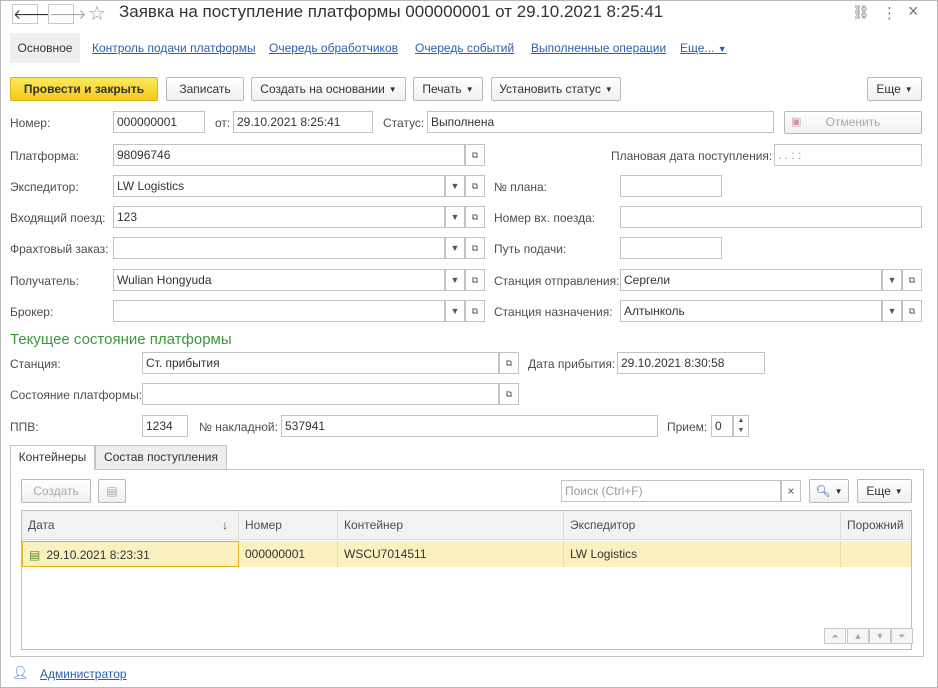 The image size is (938, 688). Describe the element at coordinates (600, 122) in the screenshot. I see `status-field: Выполнена` at that location.